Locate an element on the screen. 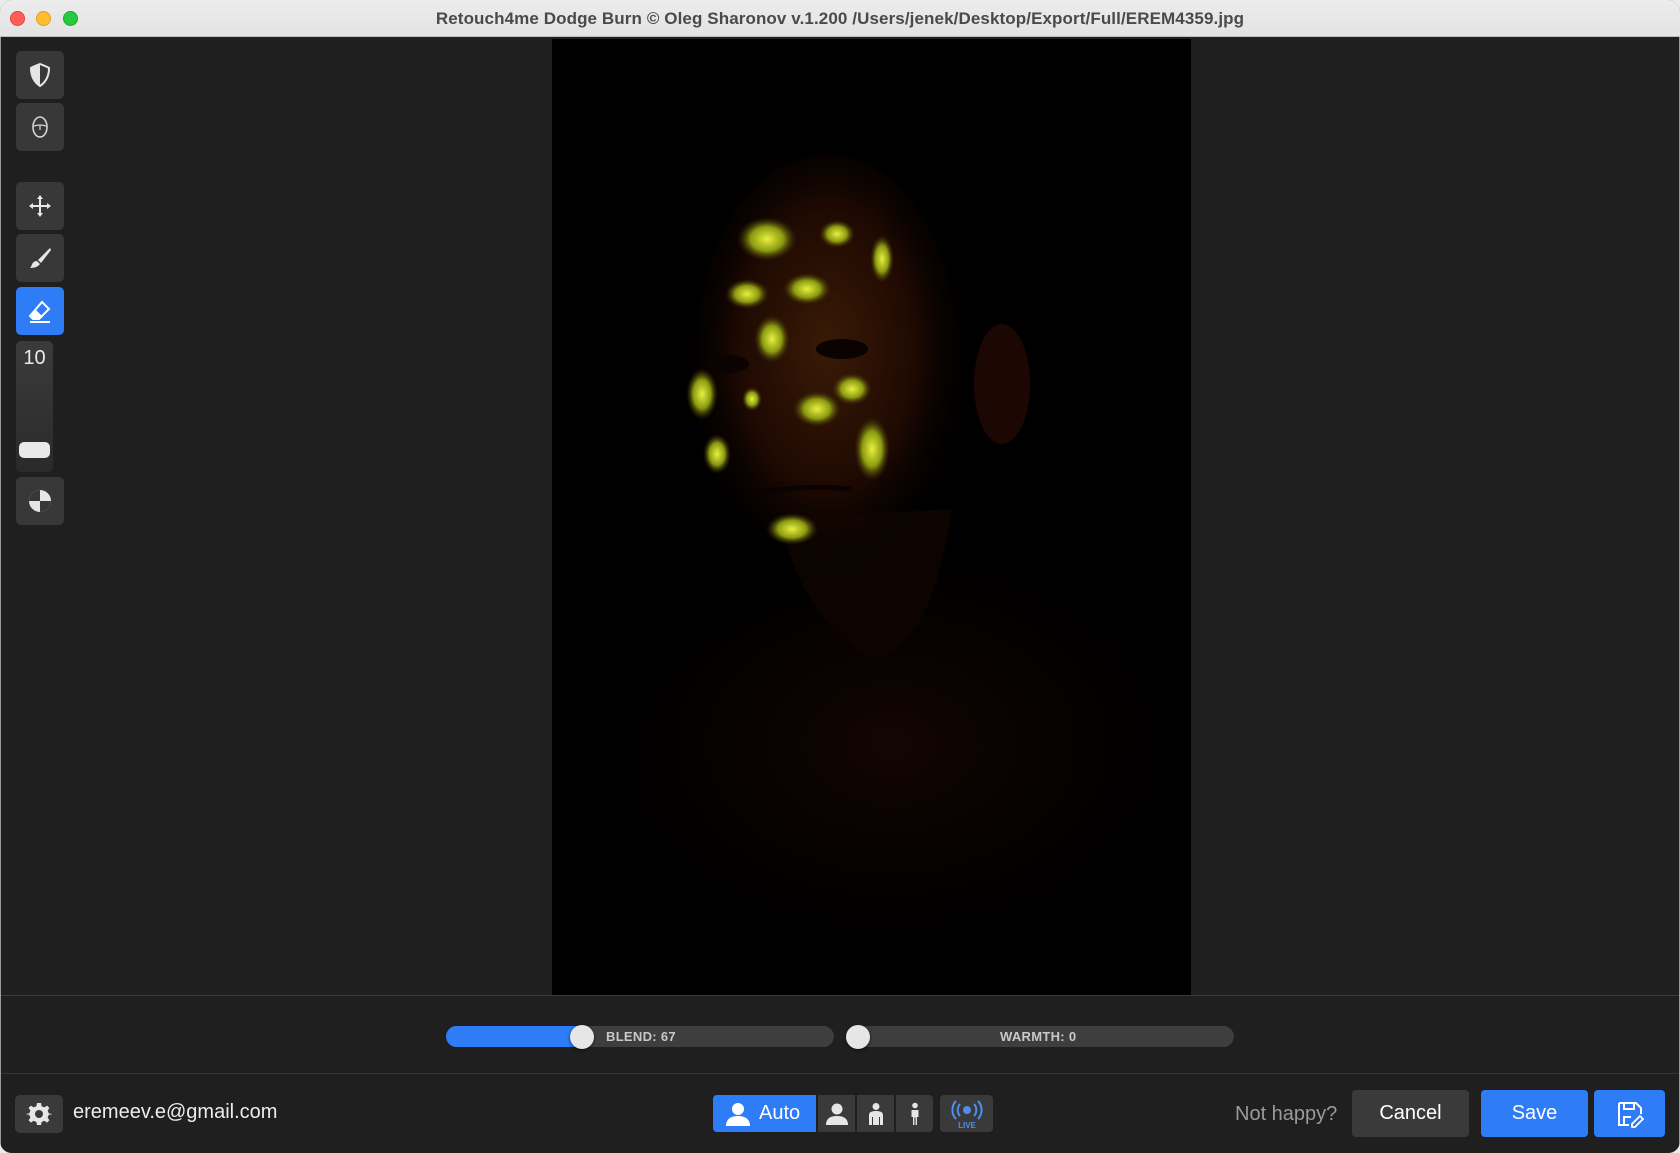  half-body-icon is located at coordinates (875, 1113).